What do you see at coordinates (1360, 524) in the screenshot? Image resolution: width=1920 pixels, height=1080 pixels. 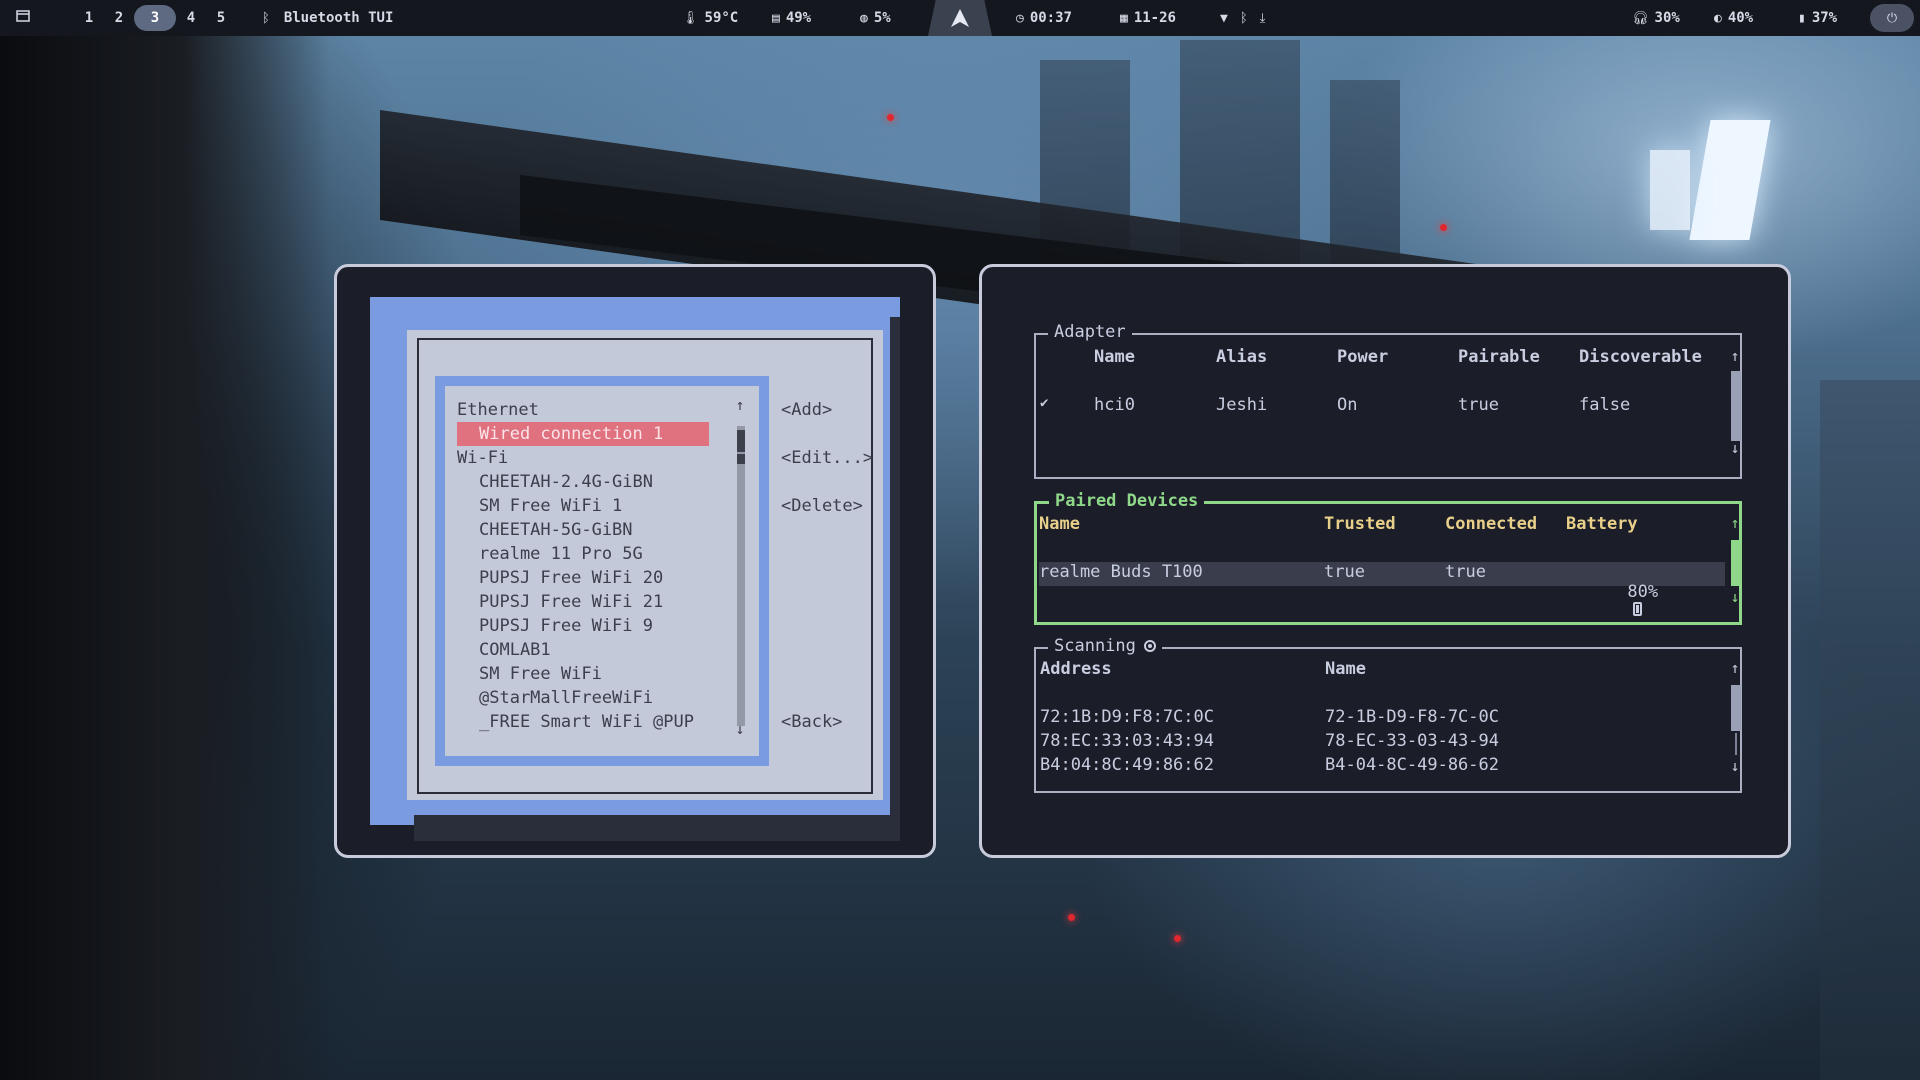 I see `column-header-trusted: Trusted` at bounding box center [1360, 524].